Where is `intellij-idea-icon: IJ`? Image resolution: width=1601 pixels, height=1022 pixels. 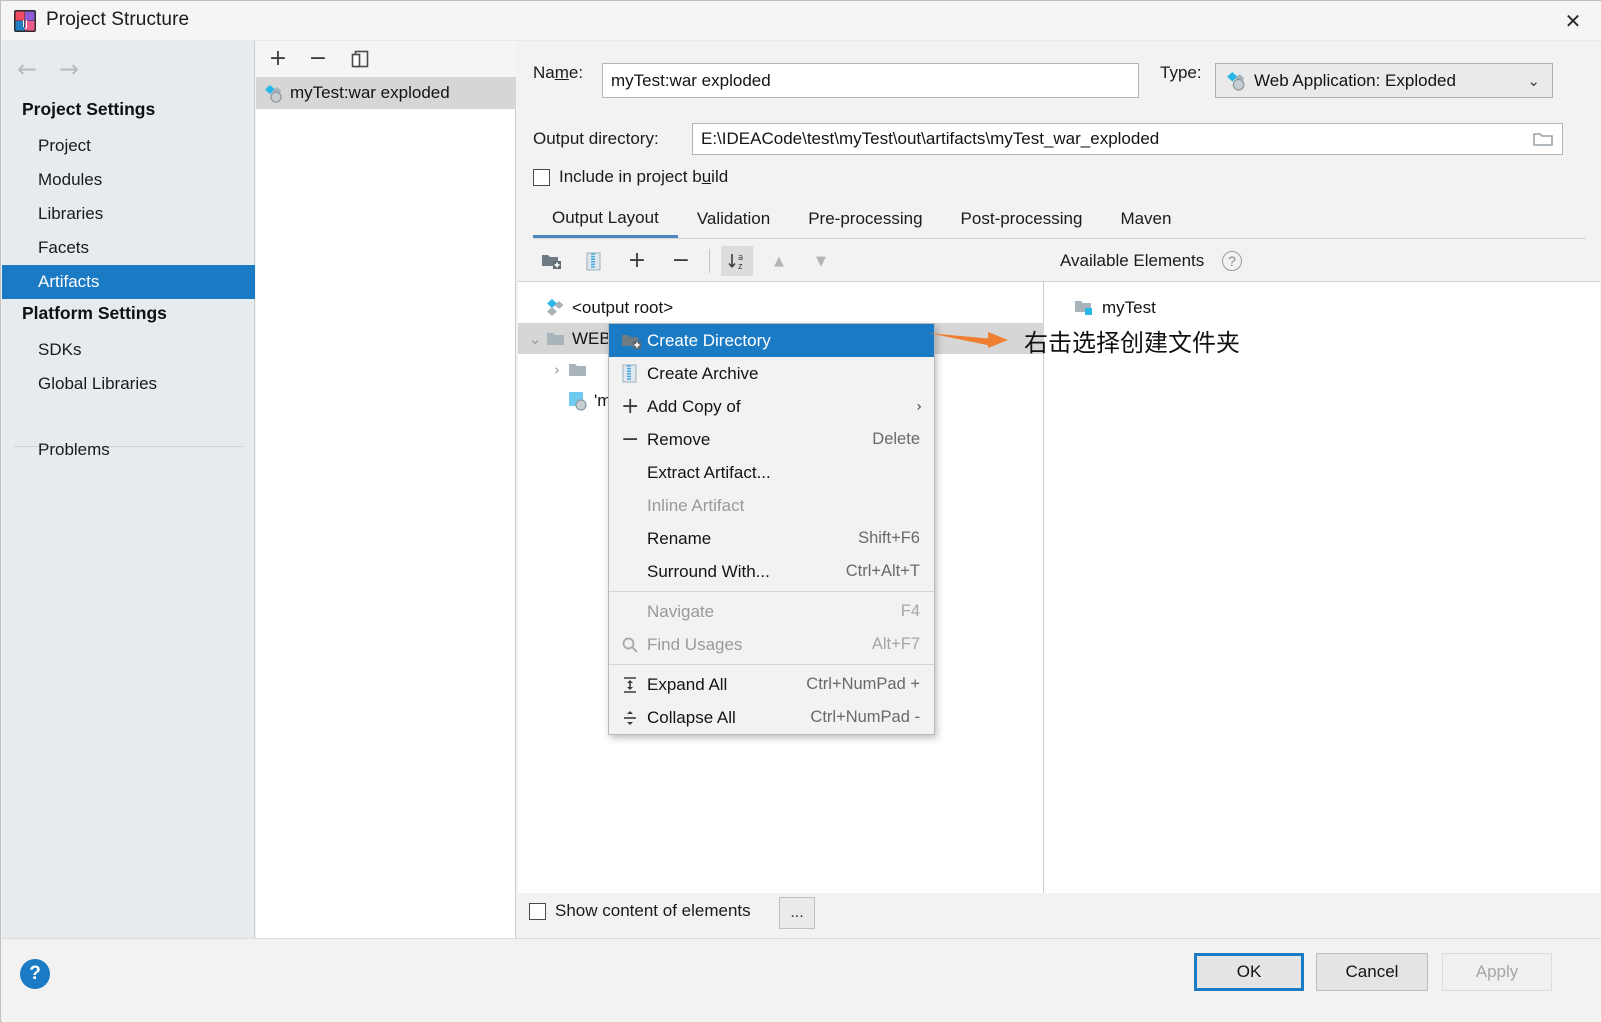
intellij-idea-icon: IJ is located at coordinates (25, 21).